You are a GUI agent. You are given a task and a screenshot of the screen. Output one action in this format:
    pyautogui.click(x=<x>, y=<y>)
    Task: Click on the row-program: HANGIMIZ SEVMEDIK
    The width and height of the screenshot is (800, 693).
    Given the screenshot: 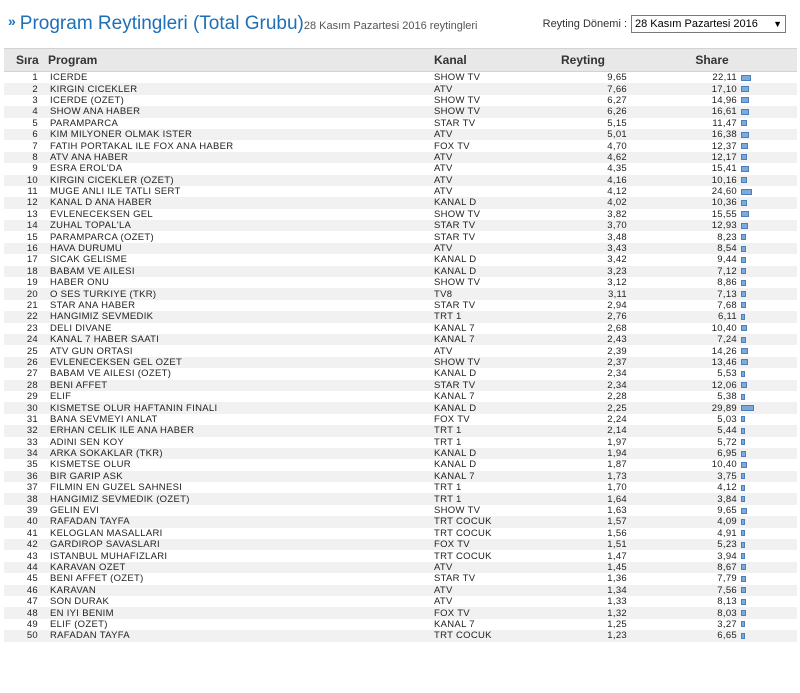 What is the action you would take?
    pyautogui.click(x=241, y=317)
    